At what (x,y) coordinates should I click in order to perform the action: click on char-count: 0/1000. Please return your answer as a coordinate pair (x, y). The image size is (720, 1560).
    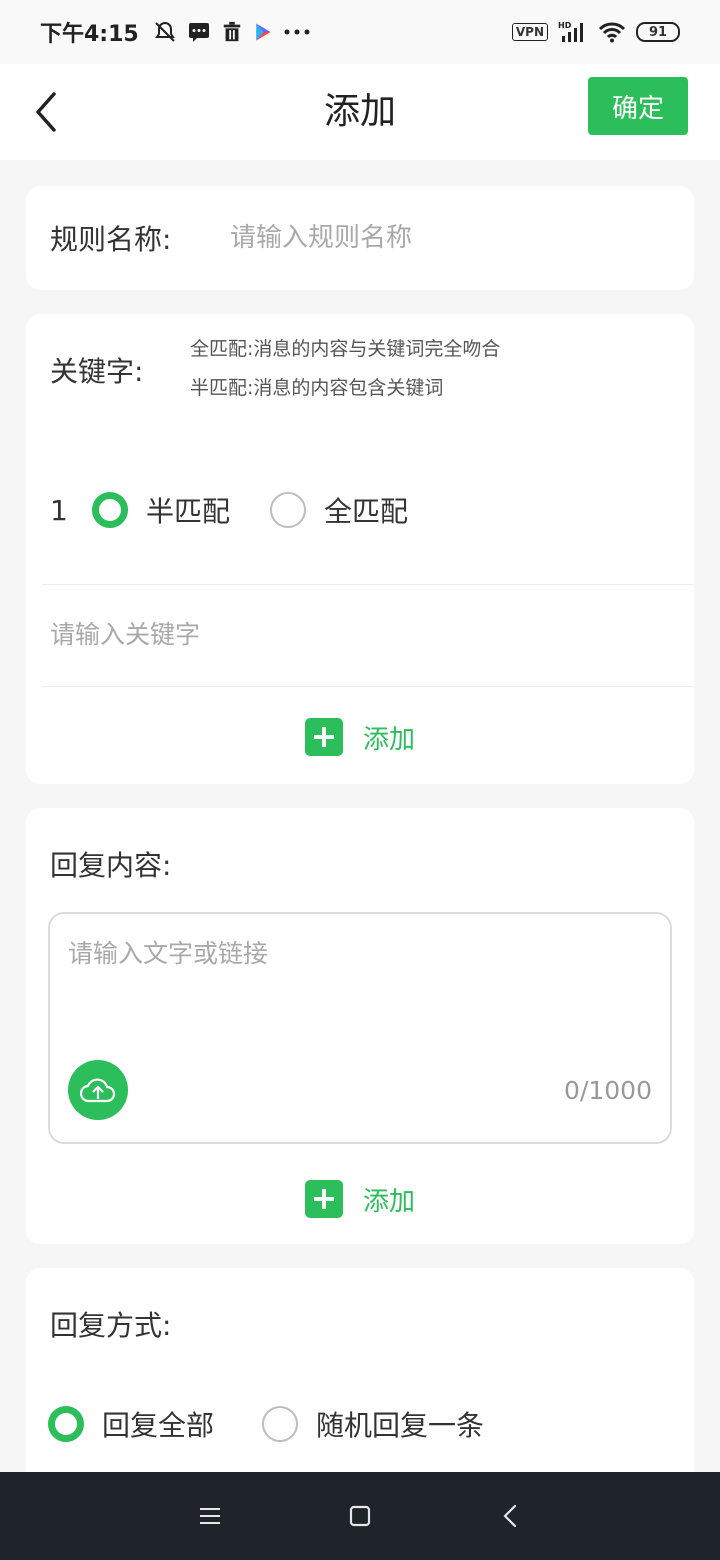
    Looking at the image, I should click on (608, 1090).